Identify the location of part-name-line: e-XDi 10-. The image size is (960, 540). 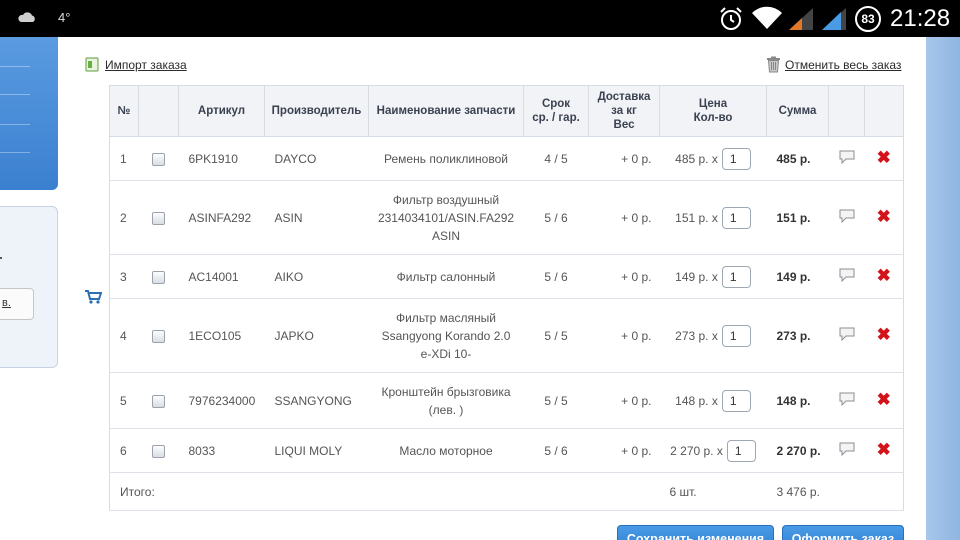
(446, 353).